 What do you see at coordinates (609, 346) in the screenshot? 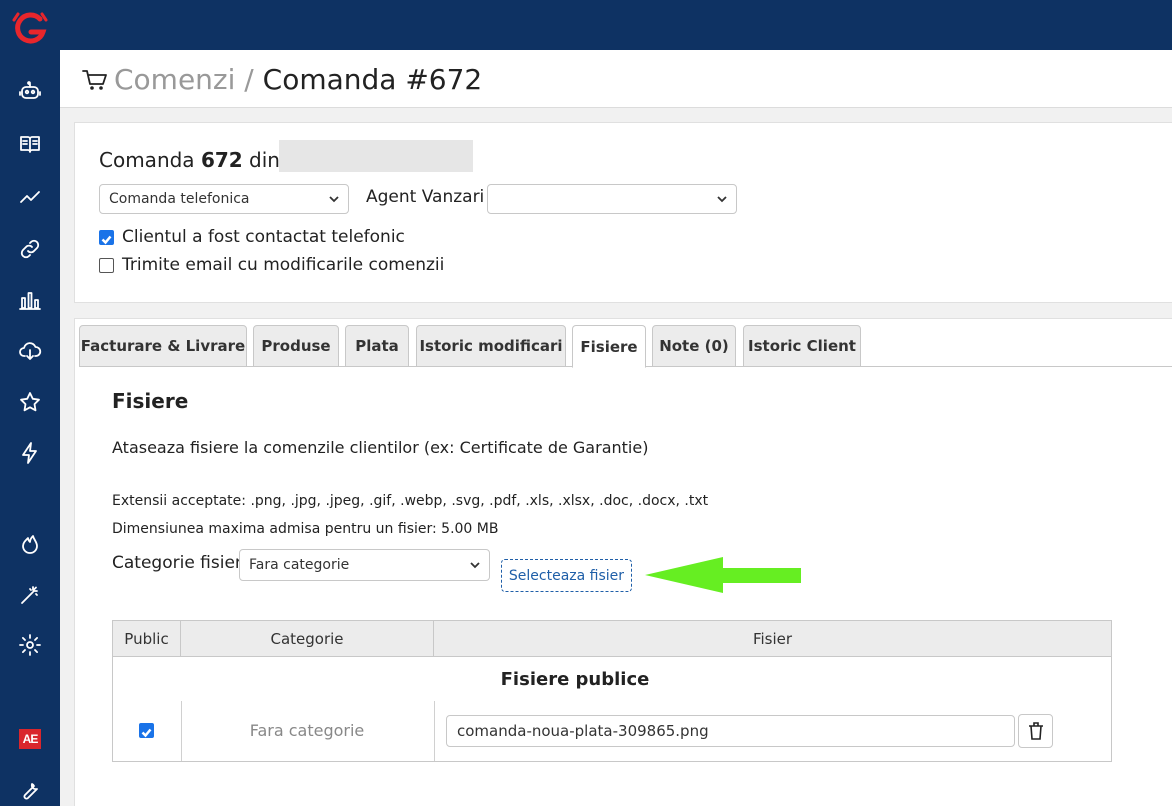
I see `tab-fisiere: Fisiere` at bounding box center [609, 346].